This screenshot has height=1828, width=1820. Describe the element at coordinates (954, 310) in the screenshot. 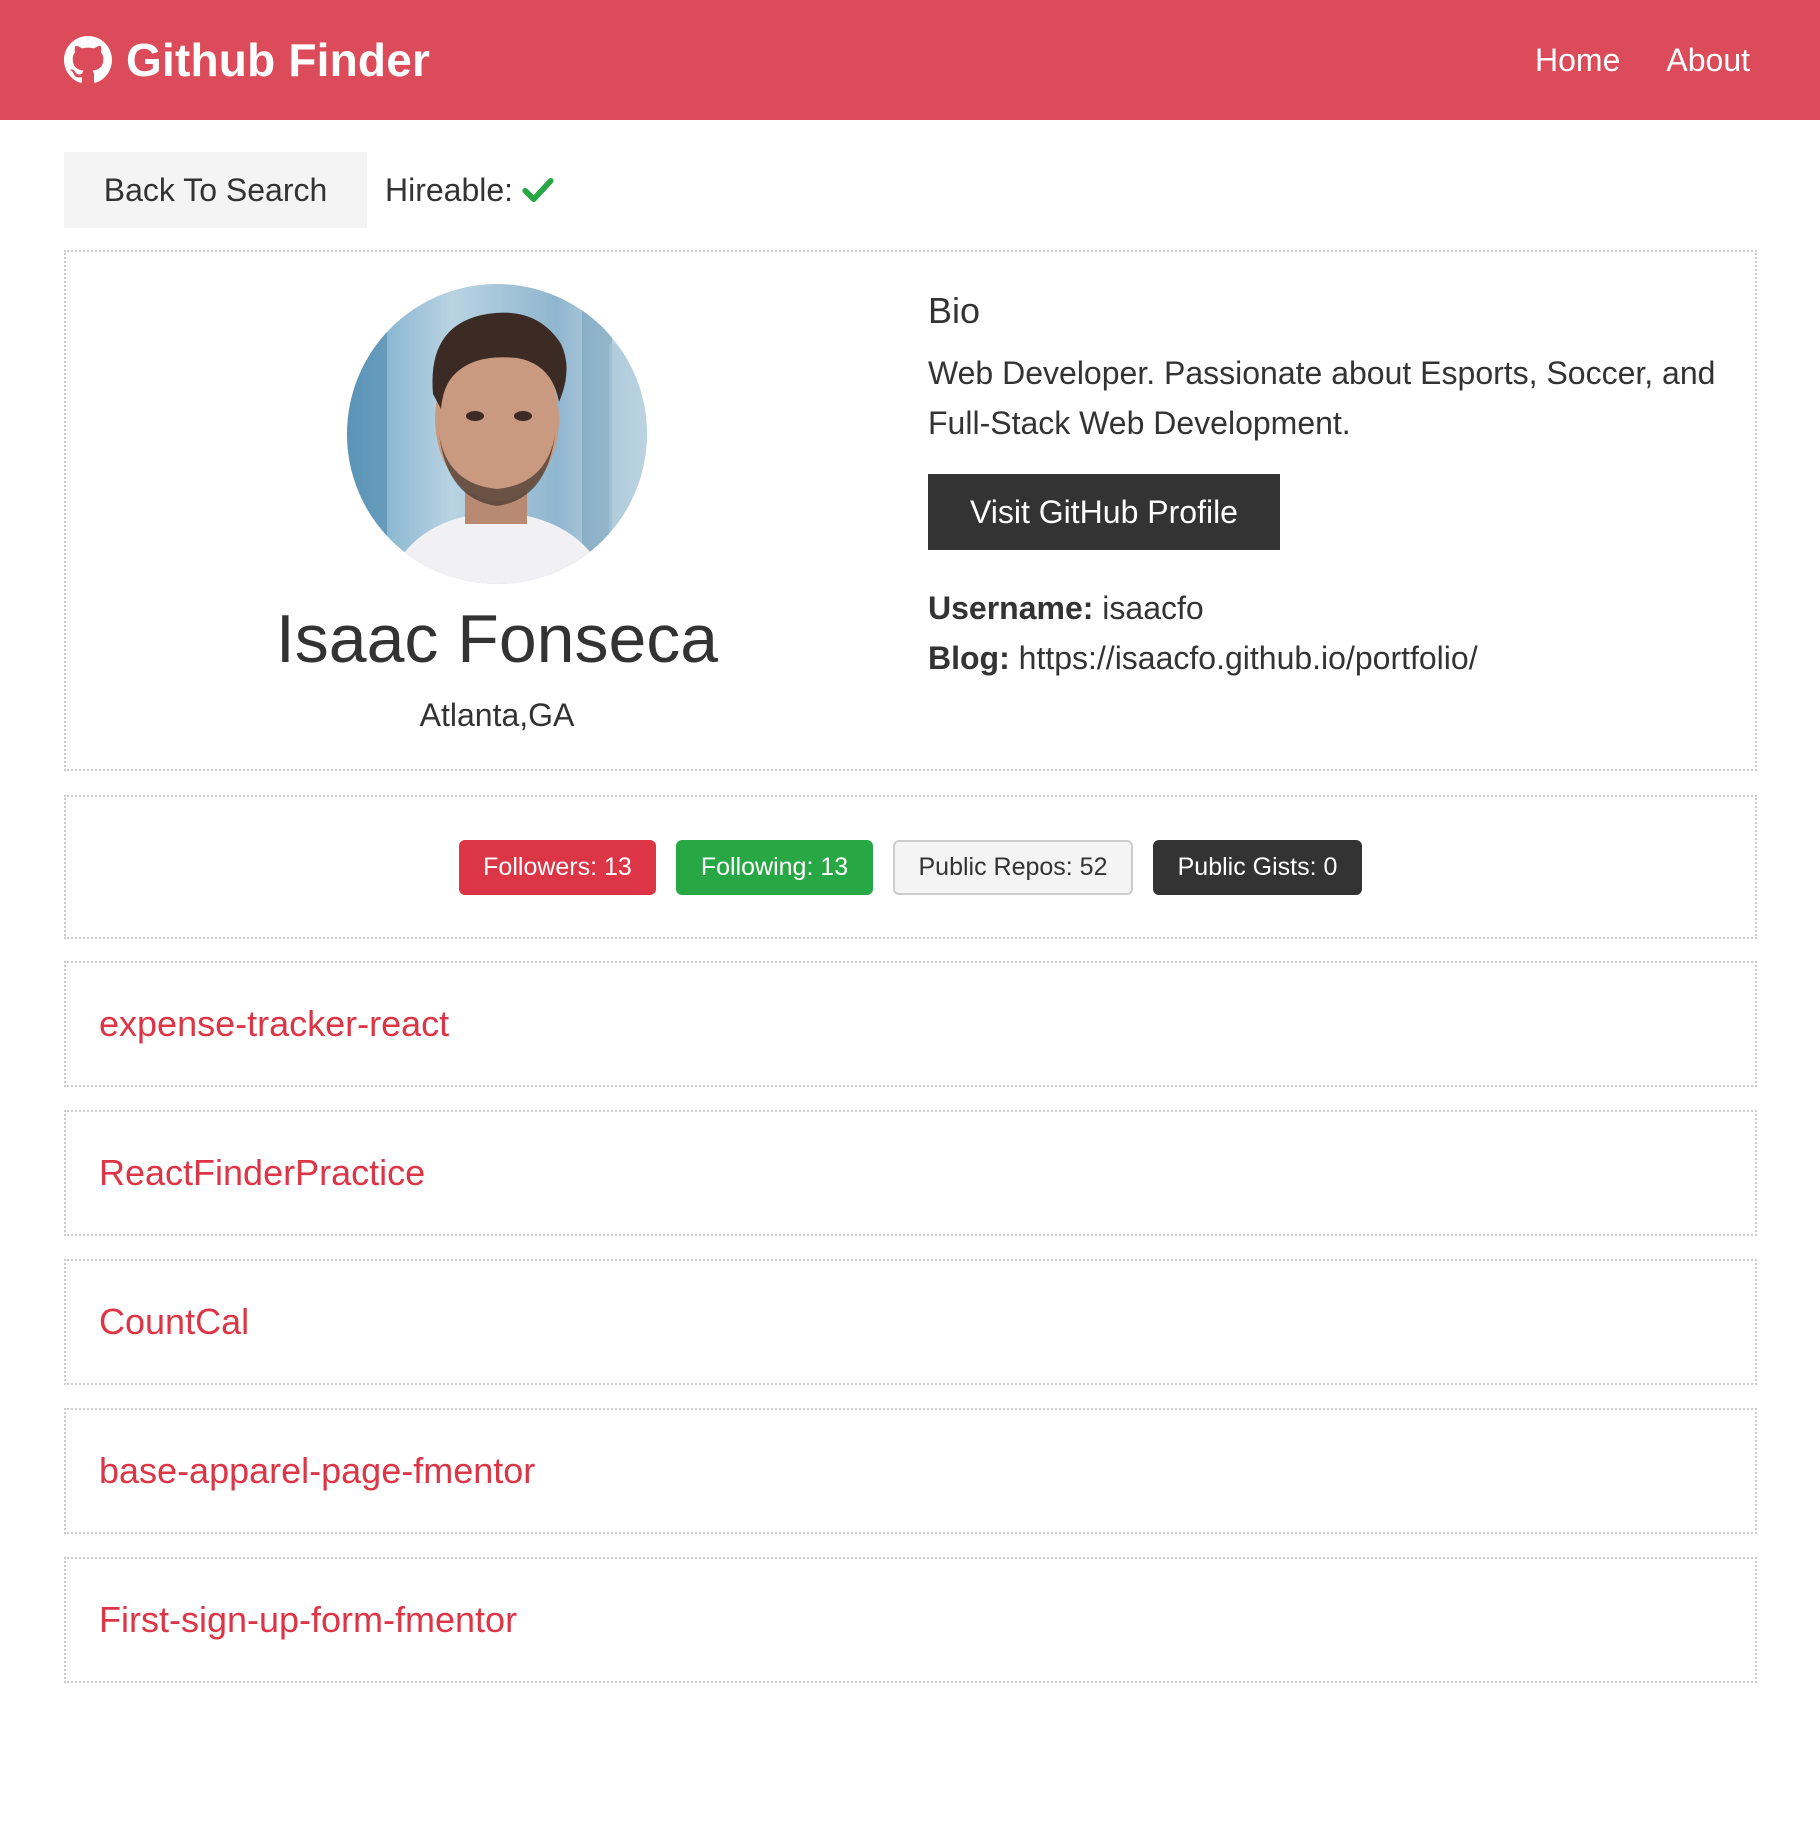

I see `bio-heading: Bio` at that location.